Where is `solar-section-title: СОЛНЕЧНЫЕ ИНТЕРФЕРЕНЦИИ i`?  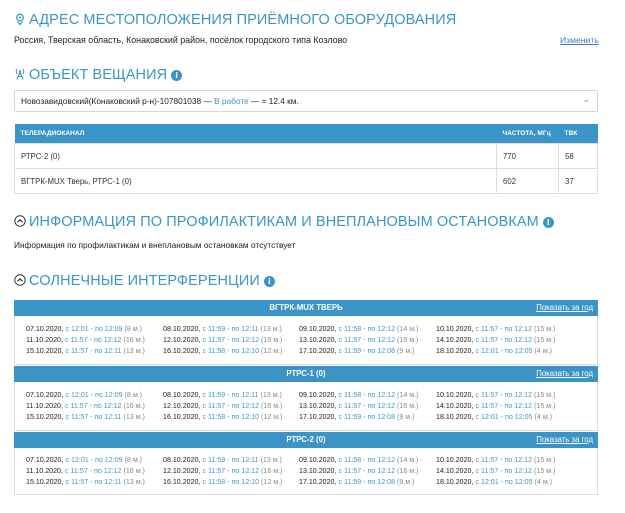
solar-section-title: СОЛНЕЧНЫЕ ИНТЕРФЕРЕНЦИИ i is located at coordinates (144, 281).